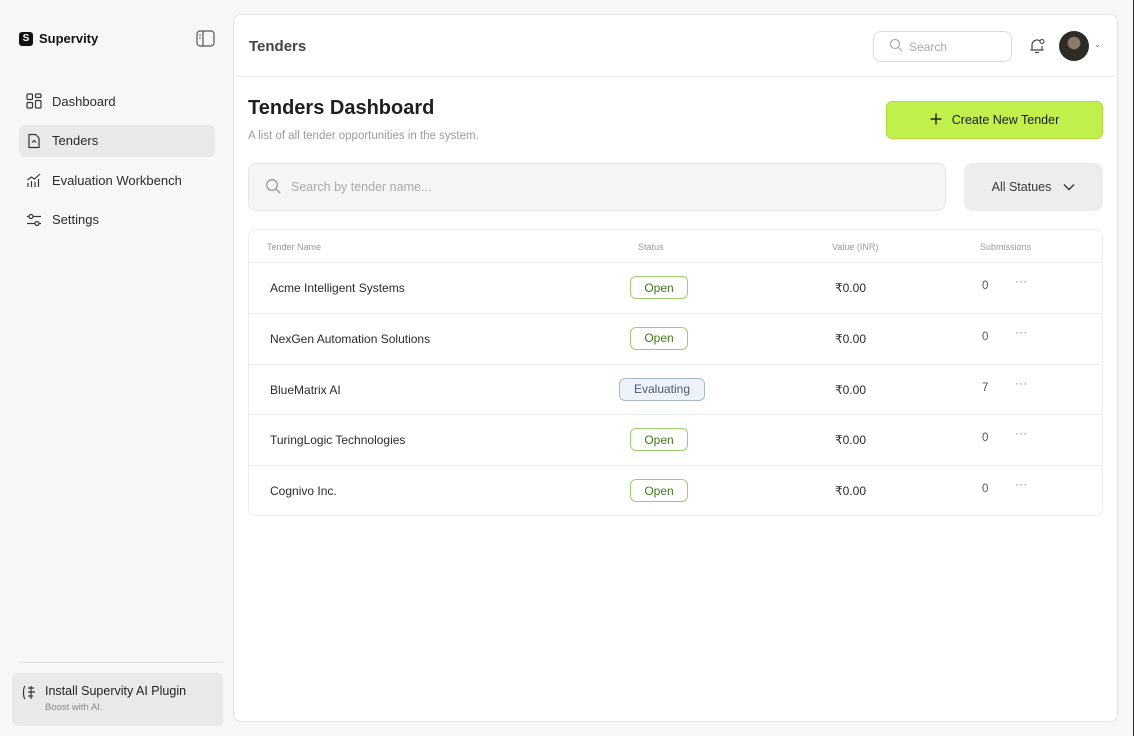 This screenshot has height=736, width=1134. I want to click on plugin-title: Install Supervity AI Plugin, so click(116, 691).